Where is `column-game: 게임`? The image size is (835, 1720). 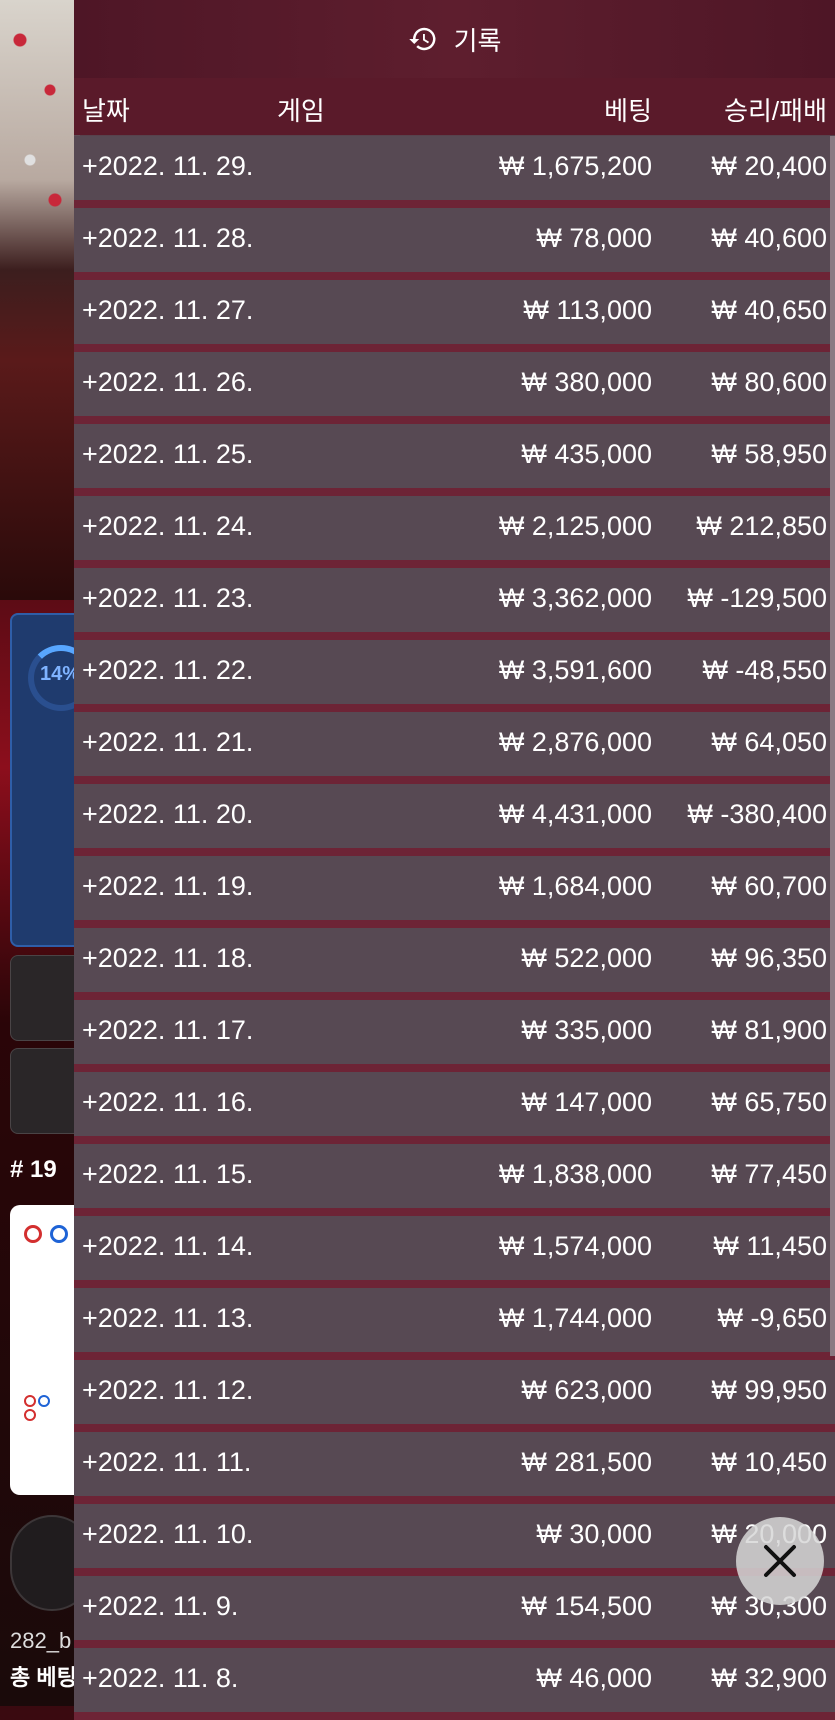 column-game: 게임 is located at coordinates (301, 111).